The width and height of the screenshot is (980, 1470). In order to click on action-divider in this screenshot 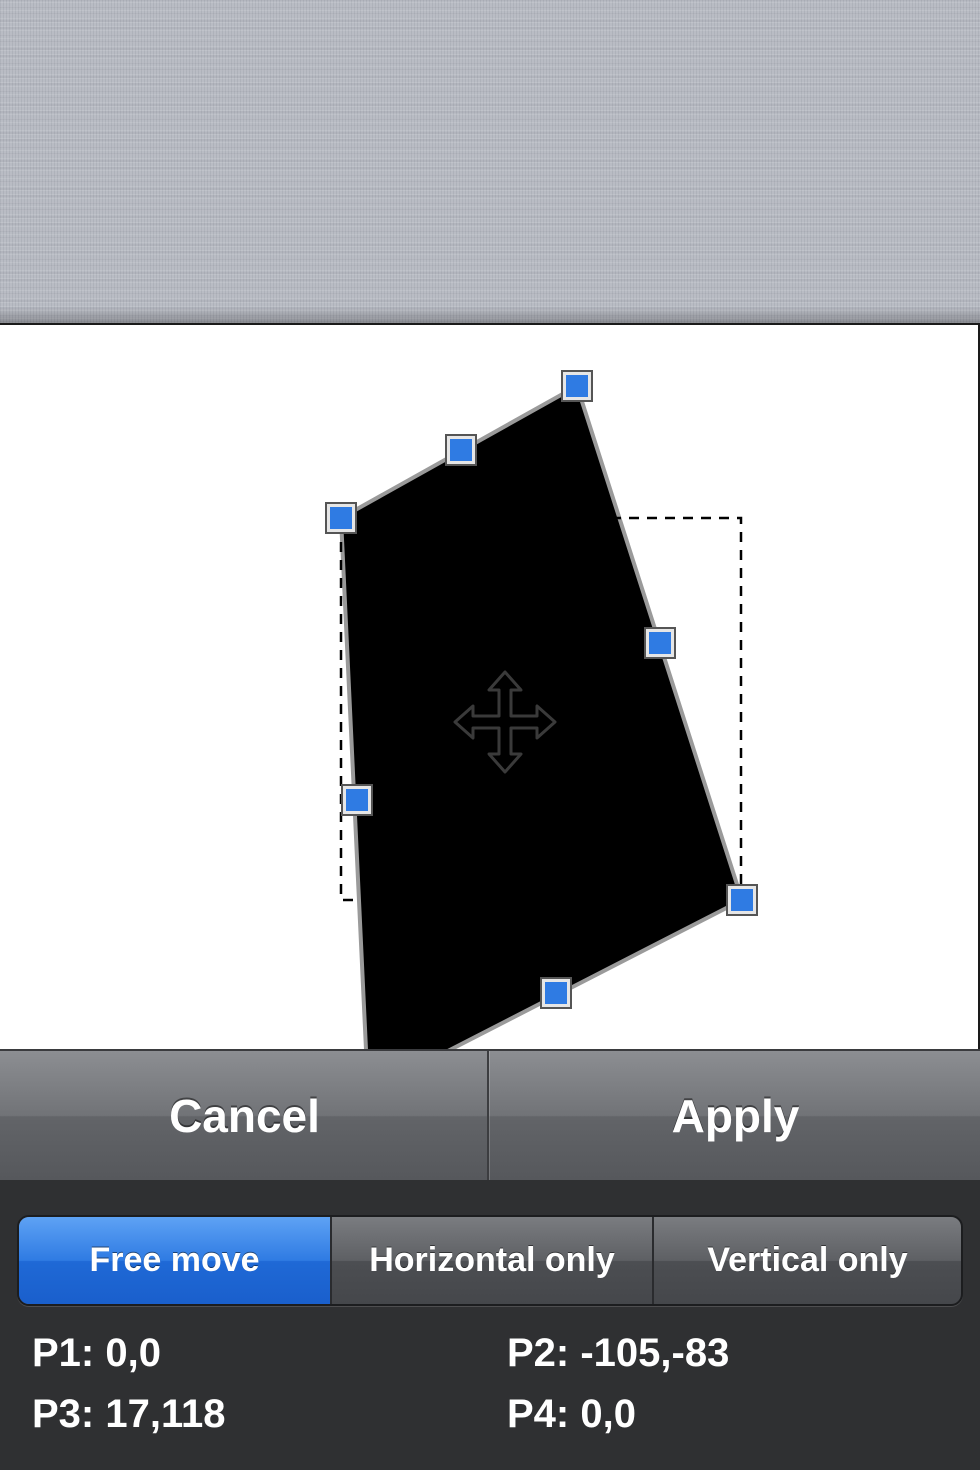, I will do `click(488, 1115)`.